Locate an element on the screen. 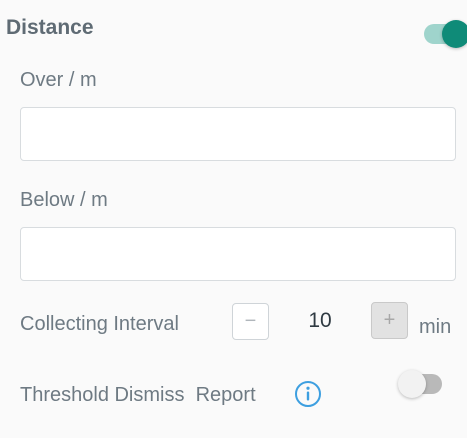  distance-toggle is located at coordinates (445, 34).